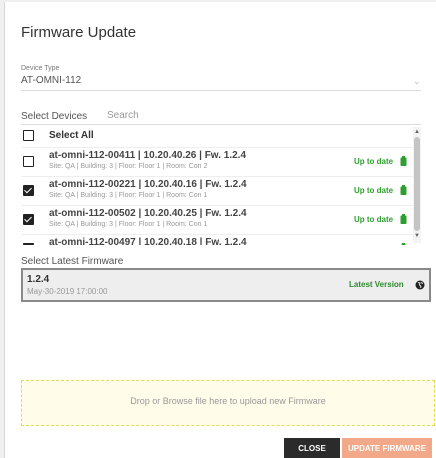 The image size is (436, 458). Describe the element at coordinates (28, 135) in the screenshot. I see `select-all-checkbox` at that location.